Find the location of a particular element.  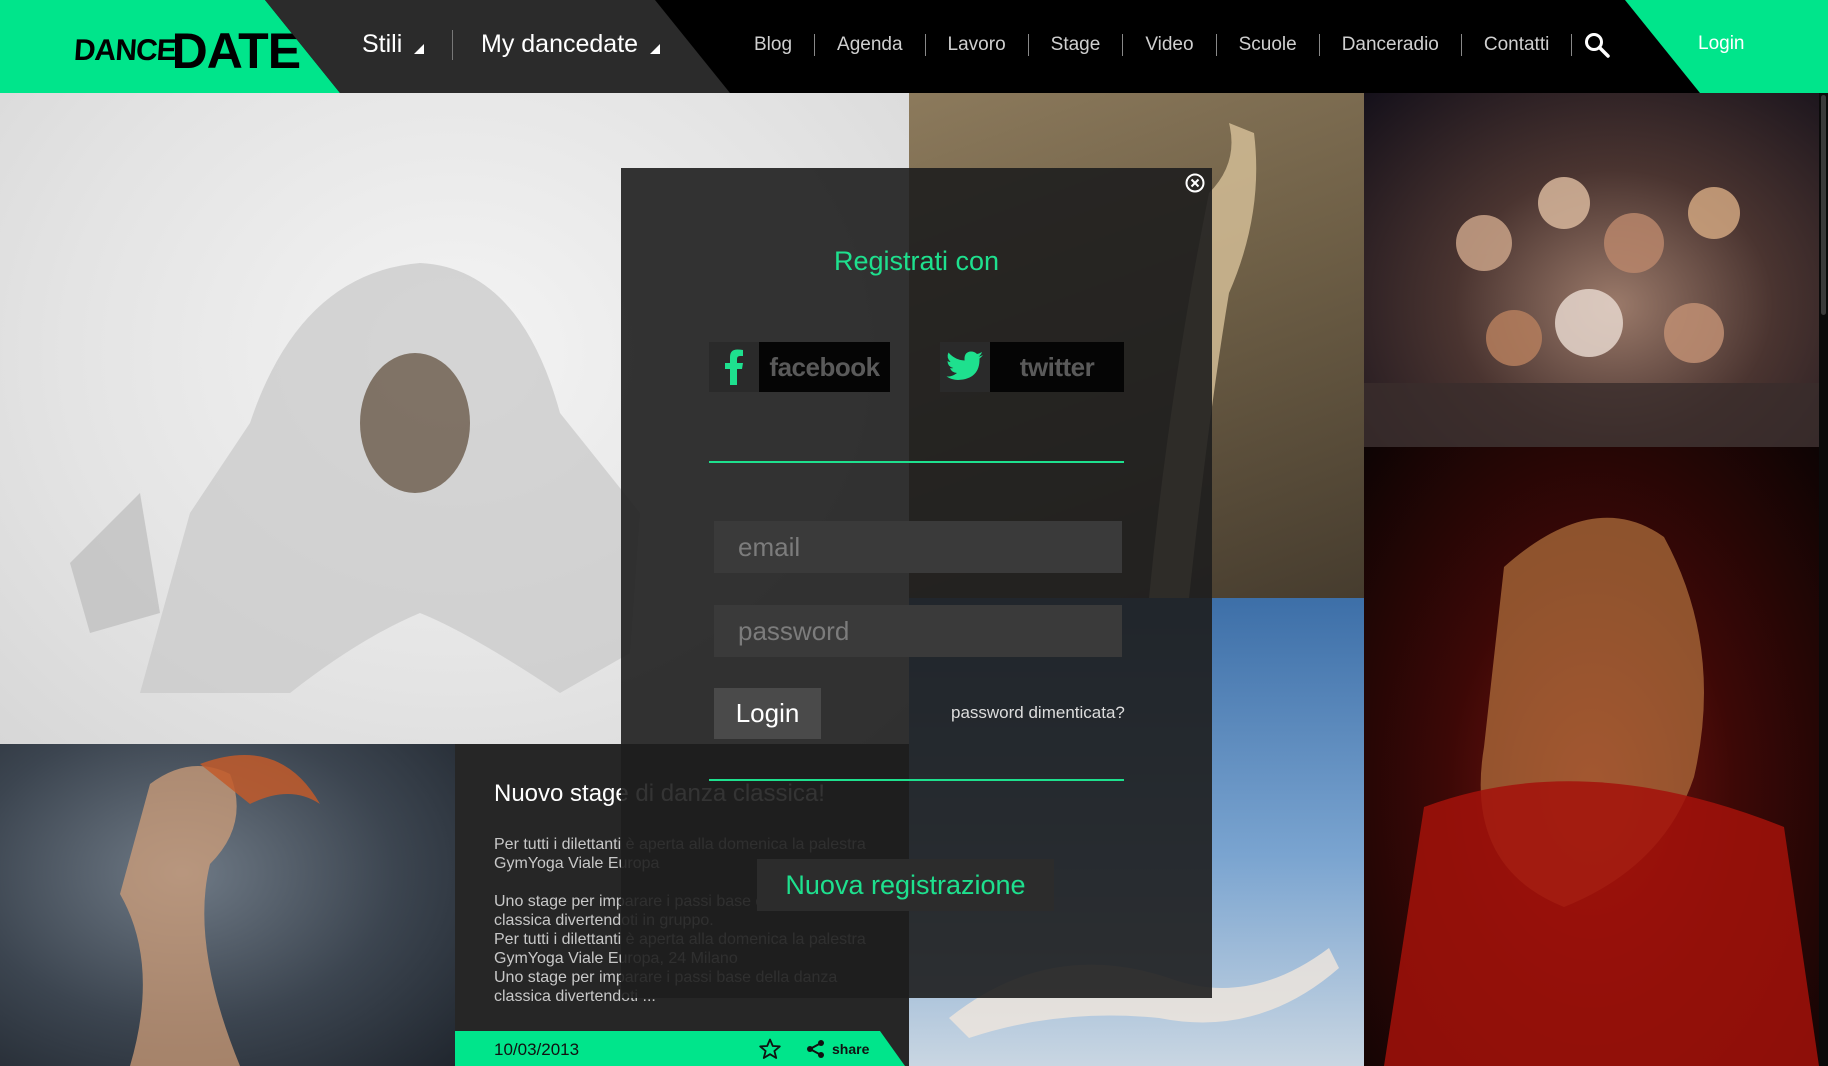

article-date: 10/03/2013 is located at coordinates (537, 1049).